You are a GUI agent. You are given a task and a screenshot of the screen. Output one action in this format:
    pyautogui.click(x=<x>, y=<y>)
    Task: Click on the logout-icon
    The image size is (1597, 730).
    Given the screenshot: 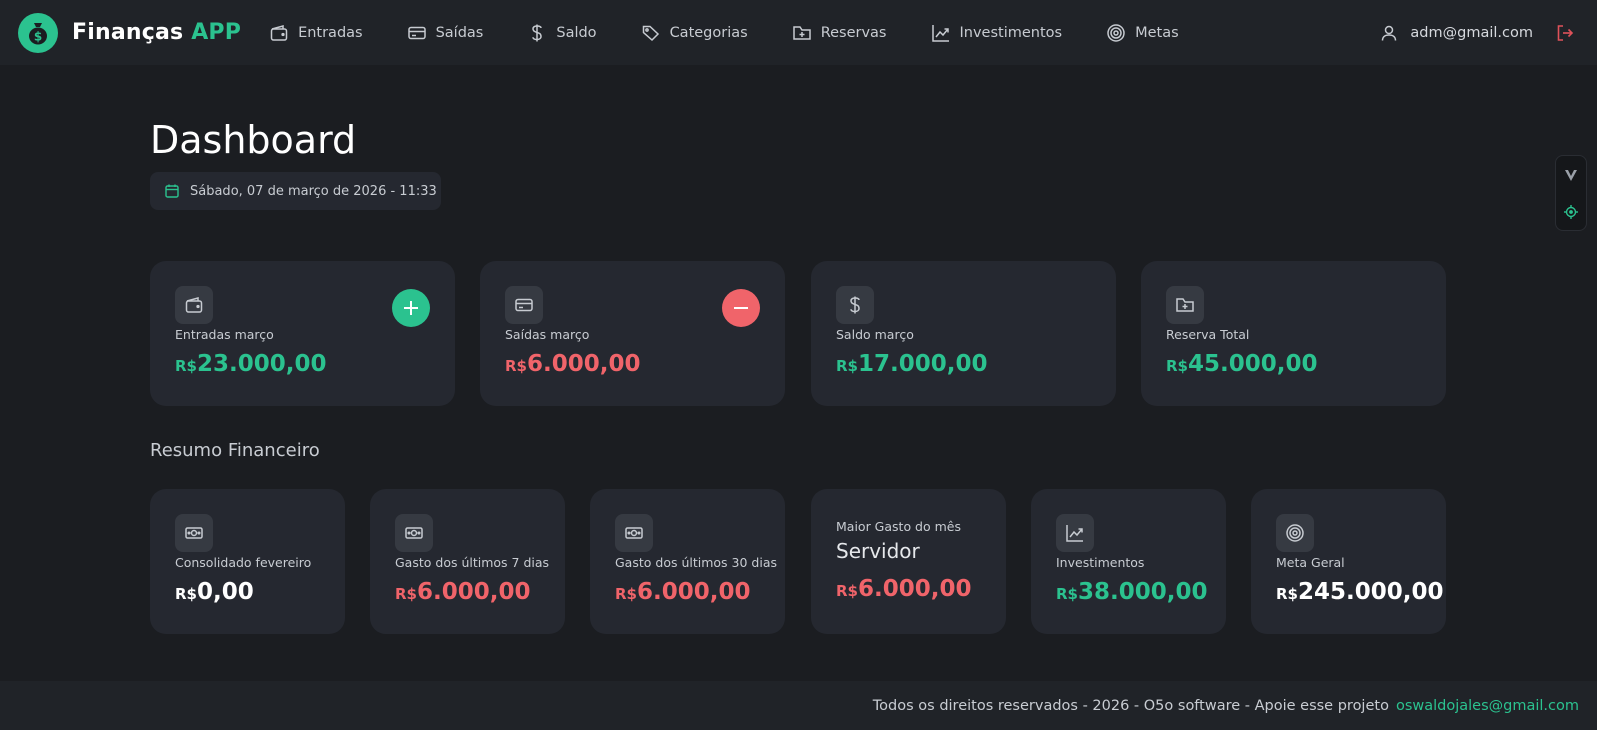 What is the action you would take?
    pyautogui.click(x=1565, y=33)
    